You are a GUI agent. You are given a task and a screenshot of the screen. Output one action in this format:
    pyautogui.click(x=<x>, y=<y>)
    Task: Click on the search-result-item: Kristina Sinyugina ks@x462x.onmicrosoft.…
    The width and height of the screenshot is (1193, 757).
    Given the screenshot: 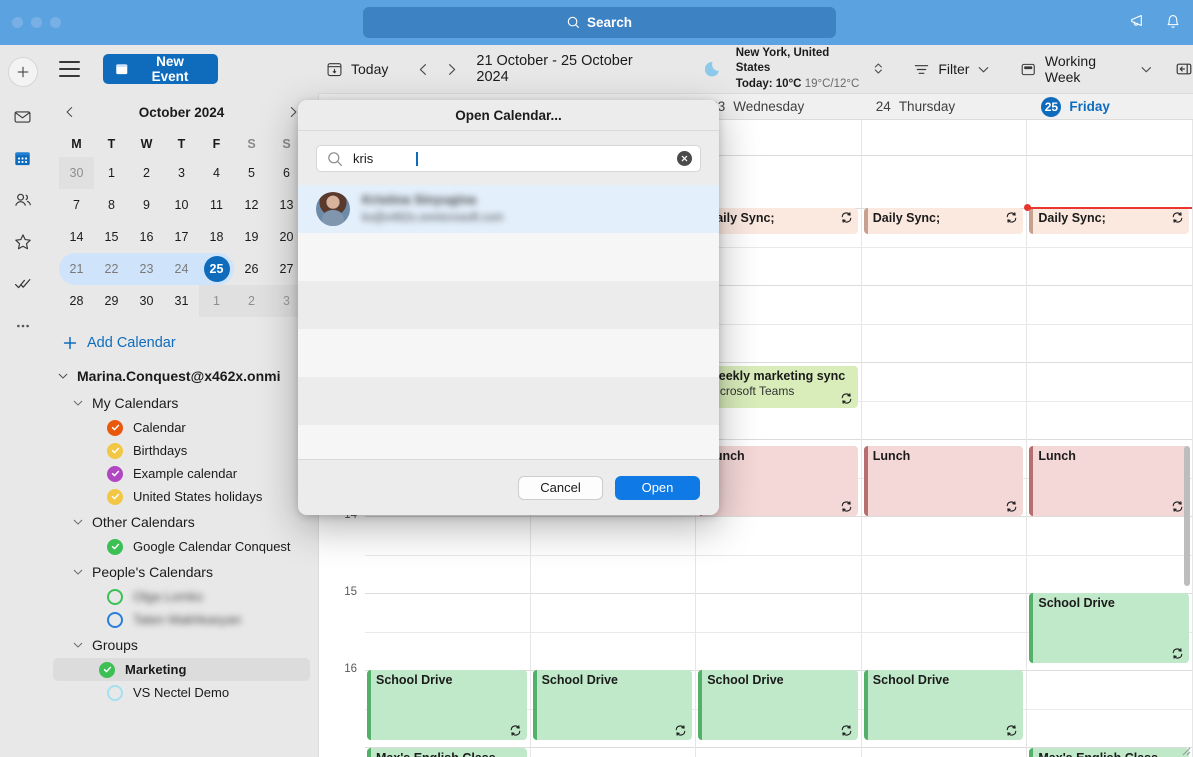 What is the action you would take?
    pyautogui.click(x=508, y=209)
    